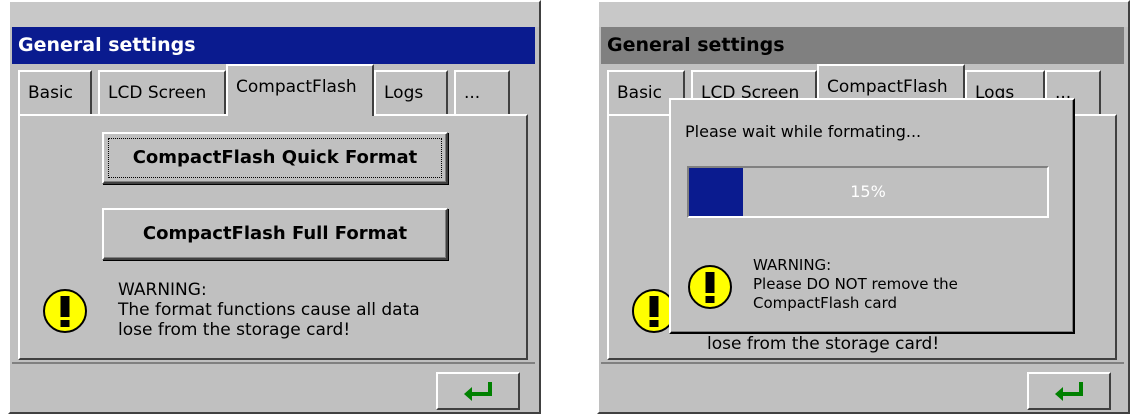 The height and width of the screenshot is (414, 1133). Describe the element at coordinates (162, 93) in the screenshot. I see `tab-lcd-screen: LCD Screen` at that location.